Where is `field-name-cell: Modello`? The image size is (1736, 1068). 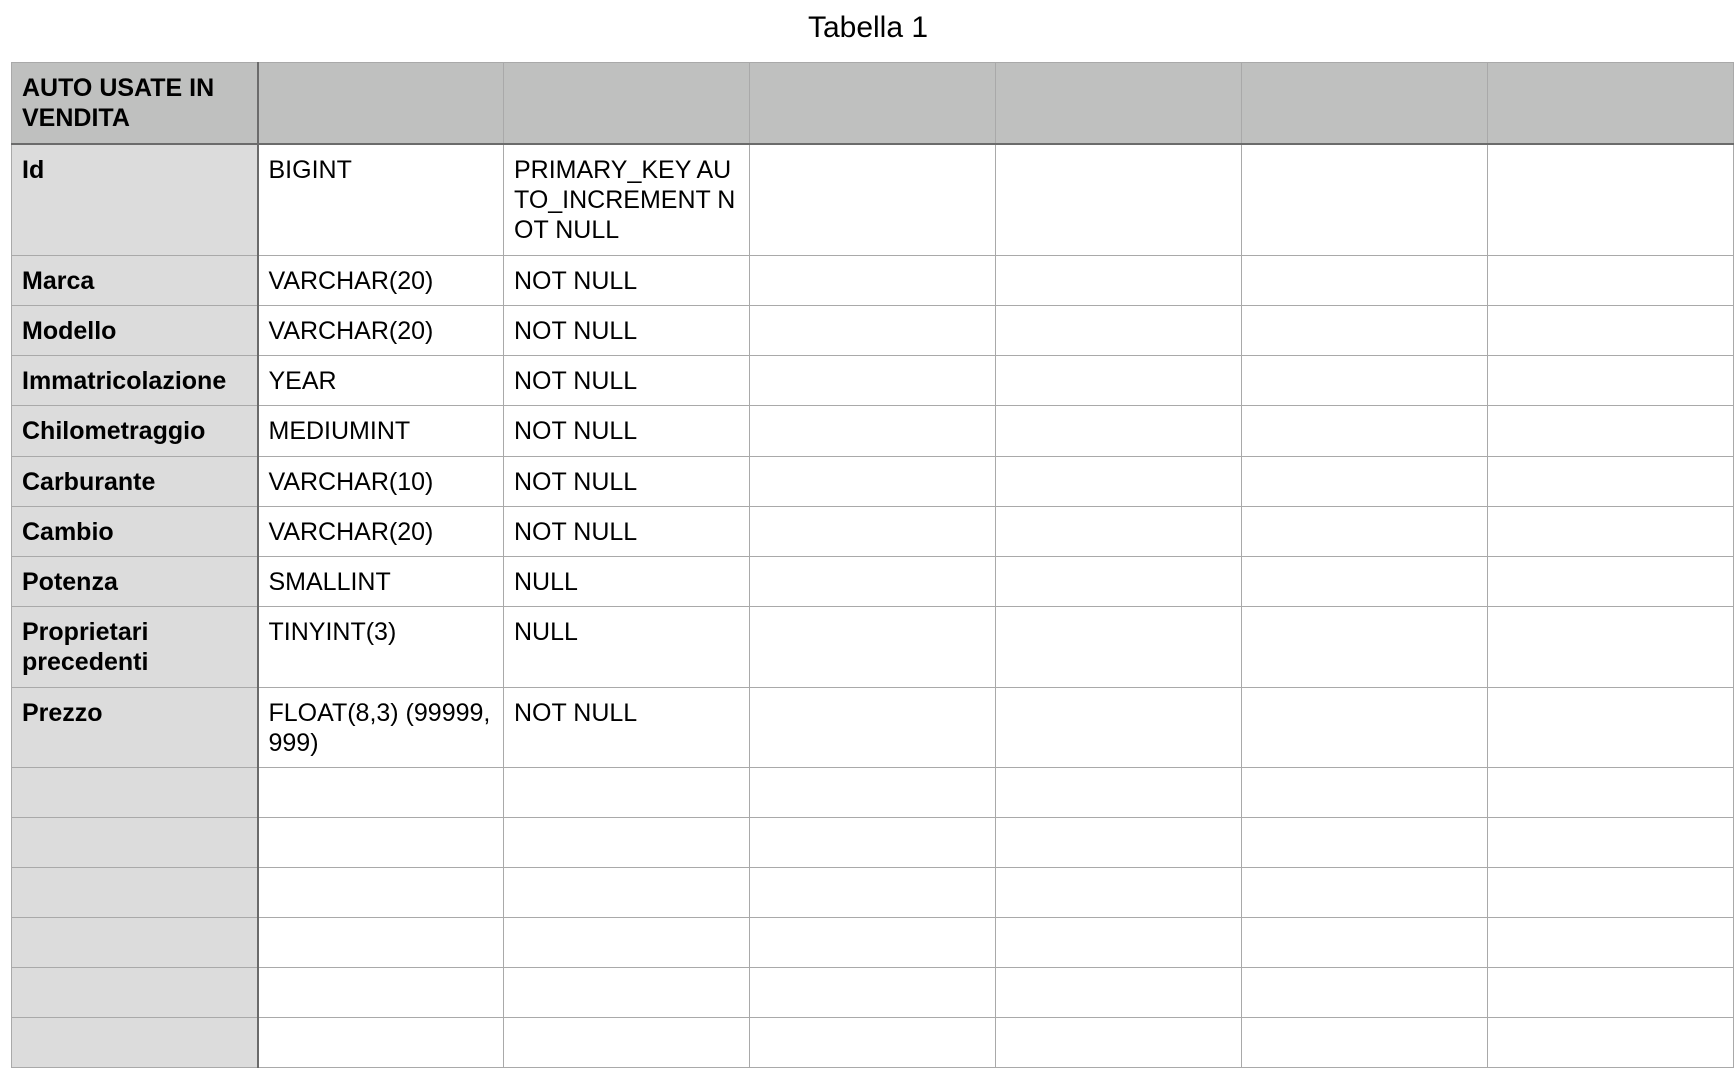 field-name-cell: Modello is located at coordinates (135, 330).